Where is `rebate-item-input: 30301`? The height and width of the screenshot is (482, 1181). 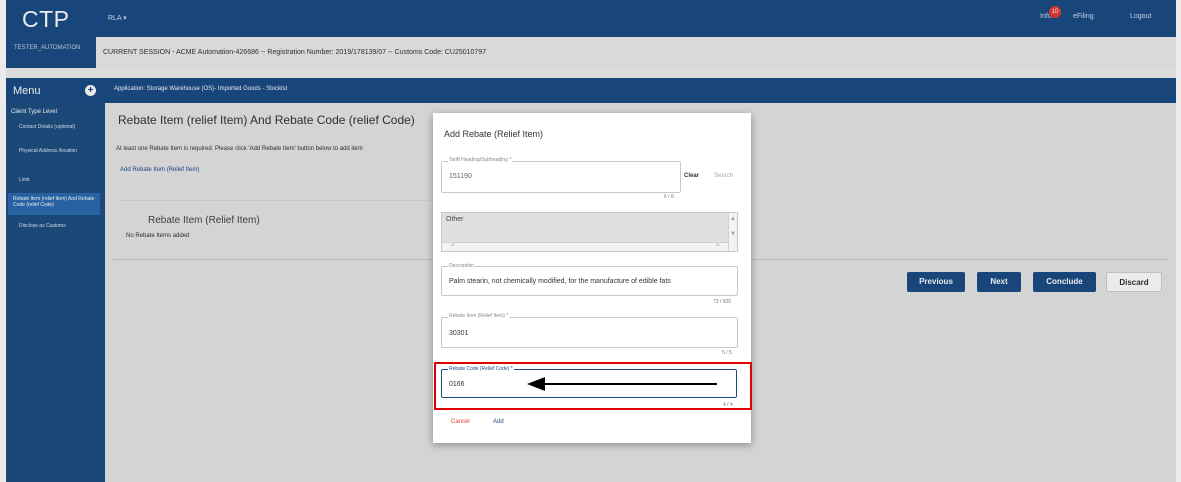
rebate-item-input: 30301 is located at coordinates (458, 333).